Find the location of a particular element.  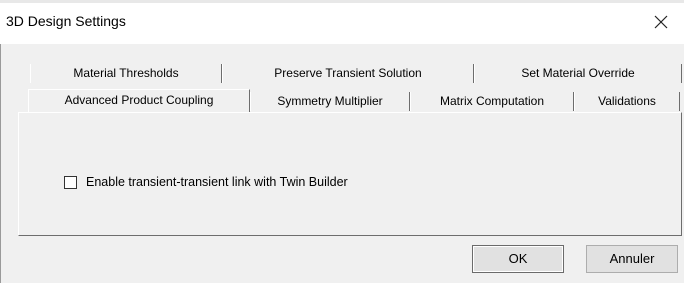

tab-material-thresholds: Material Thresholds is located at coordinates (126, 73).